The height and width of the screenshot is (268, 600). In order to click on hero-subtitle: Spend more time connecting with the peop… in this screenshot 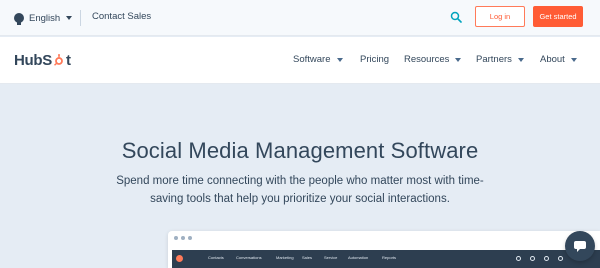, I will do `click(300, 190)`.